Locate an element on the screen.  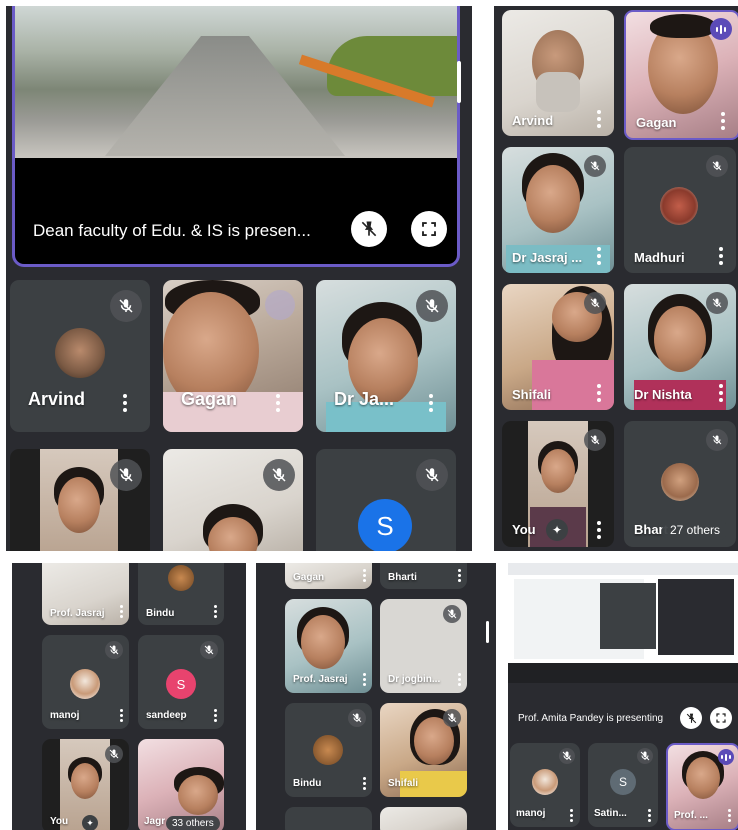
participant-name: Prof. Jasraj is located at coordinates (77, 613).